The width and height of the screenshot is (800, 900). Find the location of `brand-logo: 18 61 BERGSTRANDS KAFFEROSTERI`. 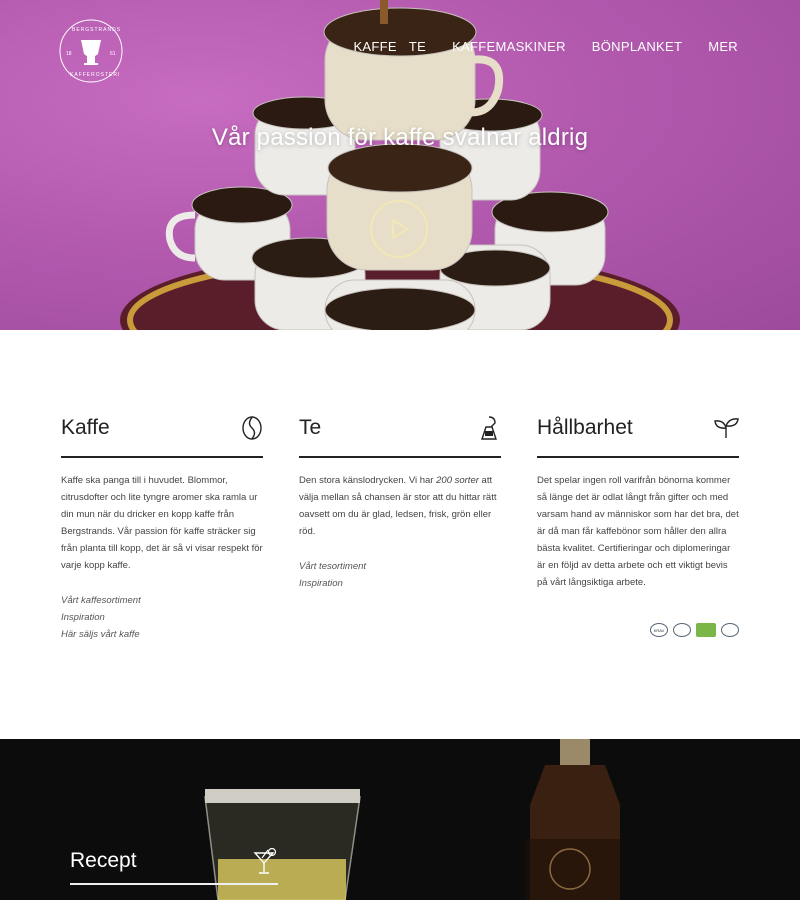

brand-logo: 18 61 BERGSTRANDS KAFFEROSTERI is located at coordinates (91, 51).